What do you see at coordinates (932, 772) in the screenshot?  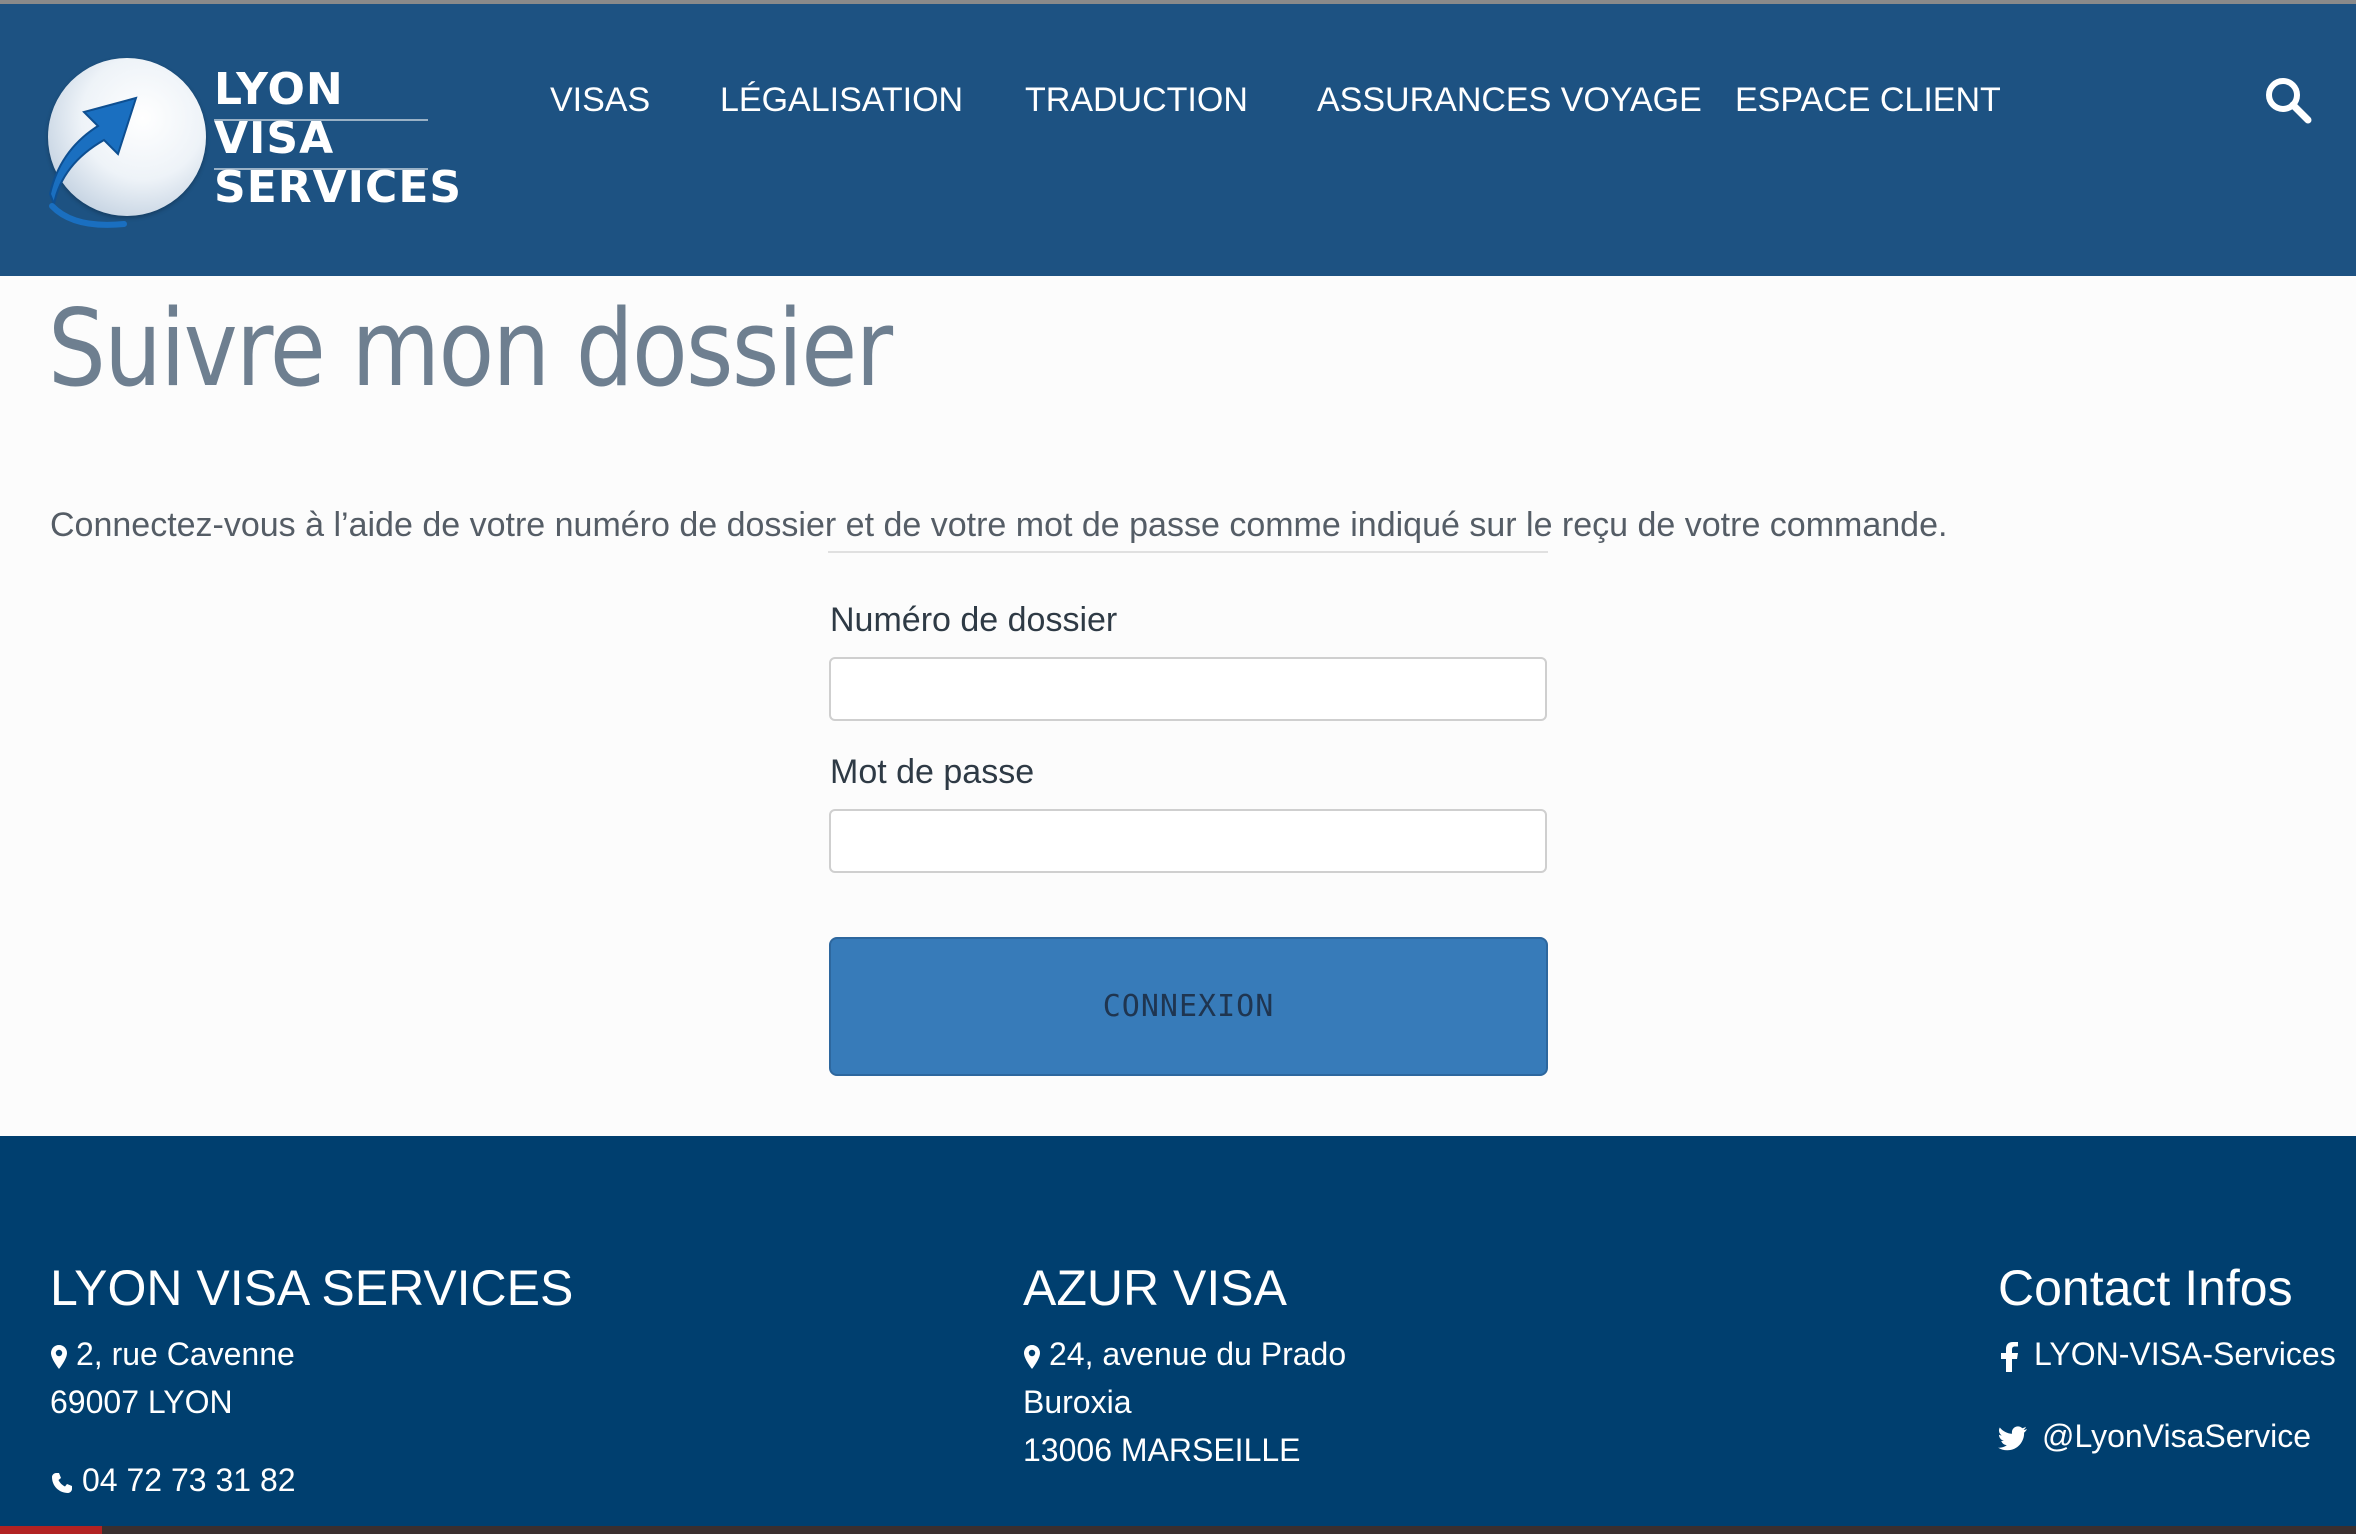 I see `password-label: Mot de passe` at bounding box center [932, 772].